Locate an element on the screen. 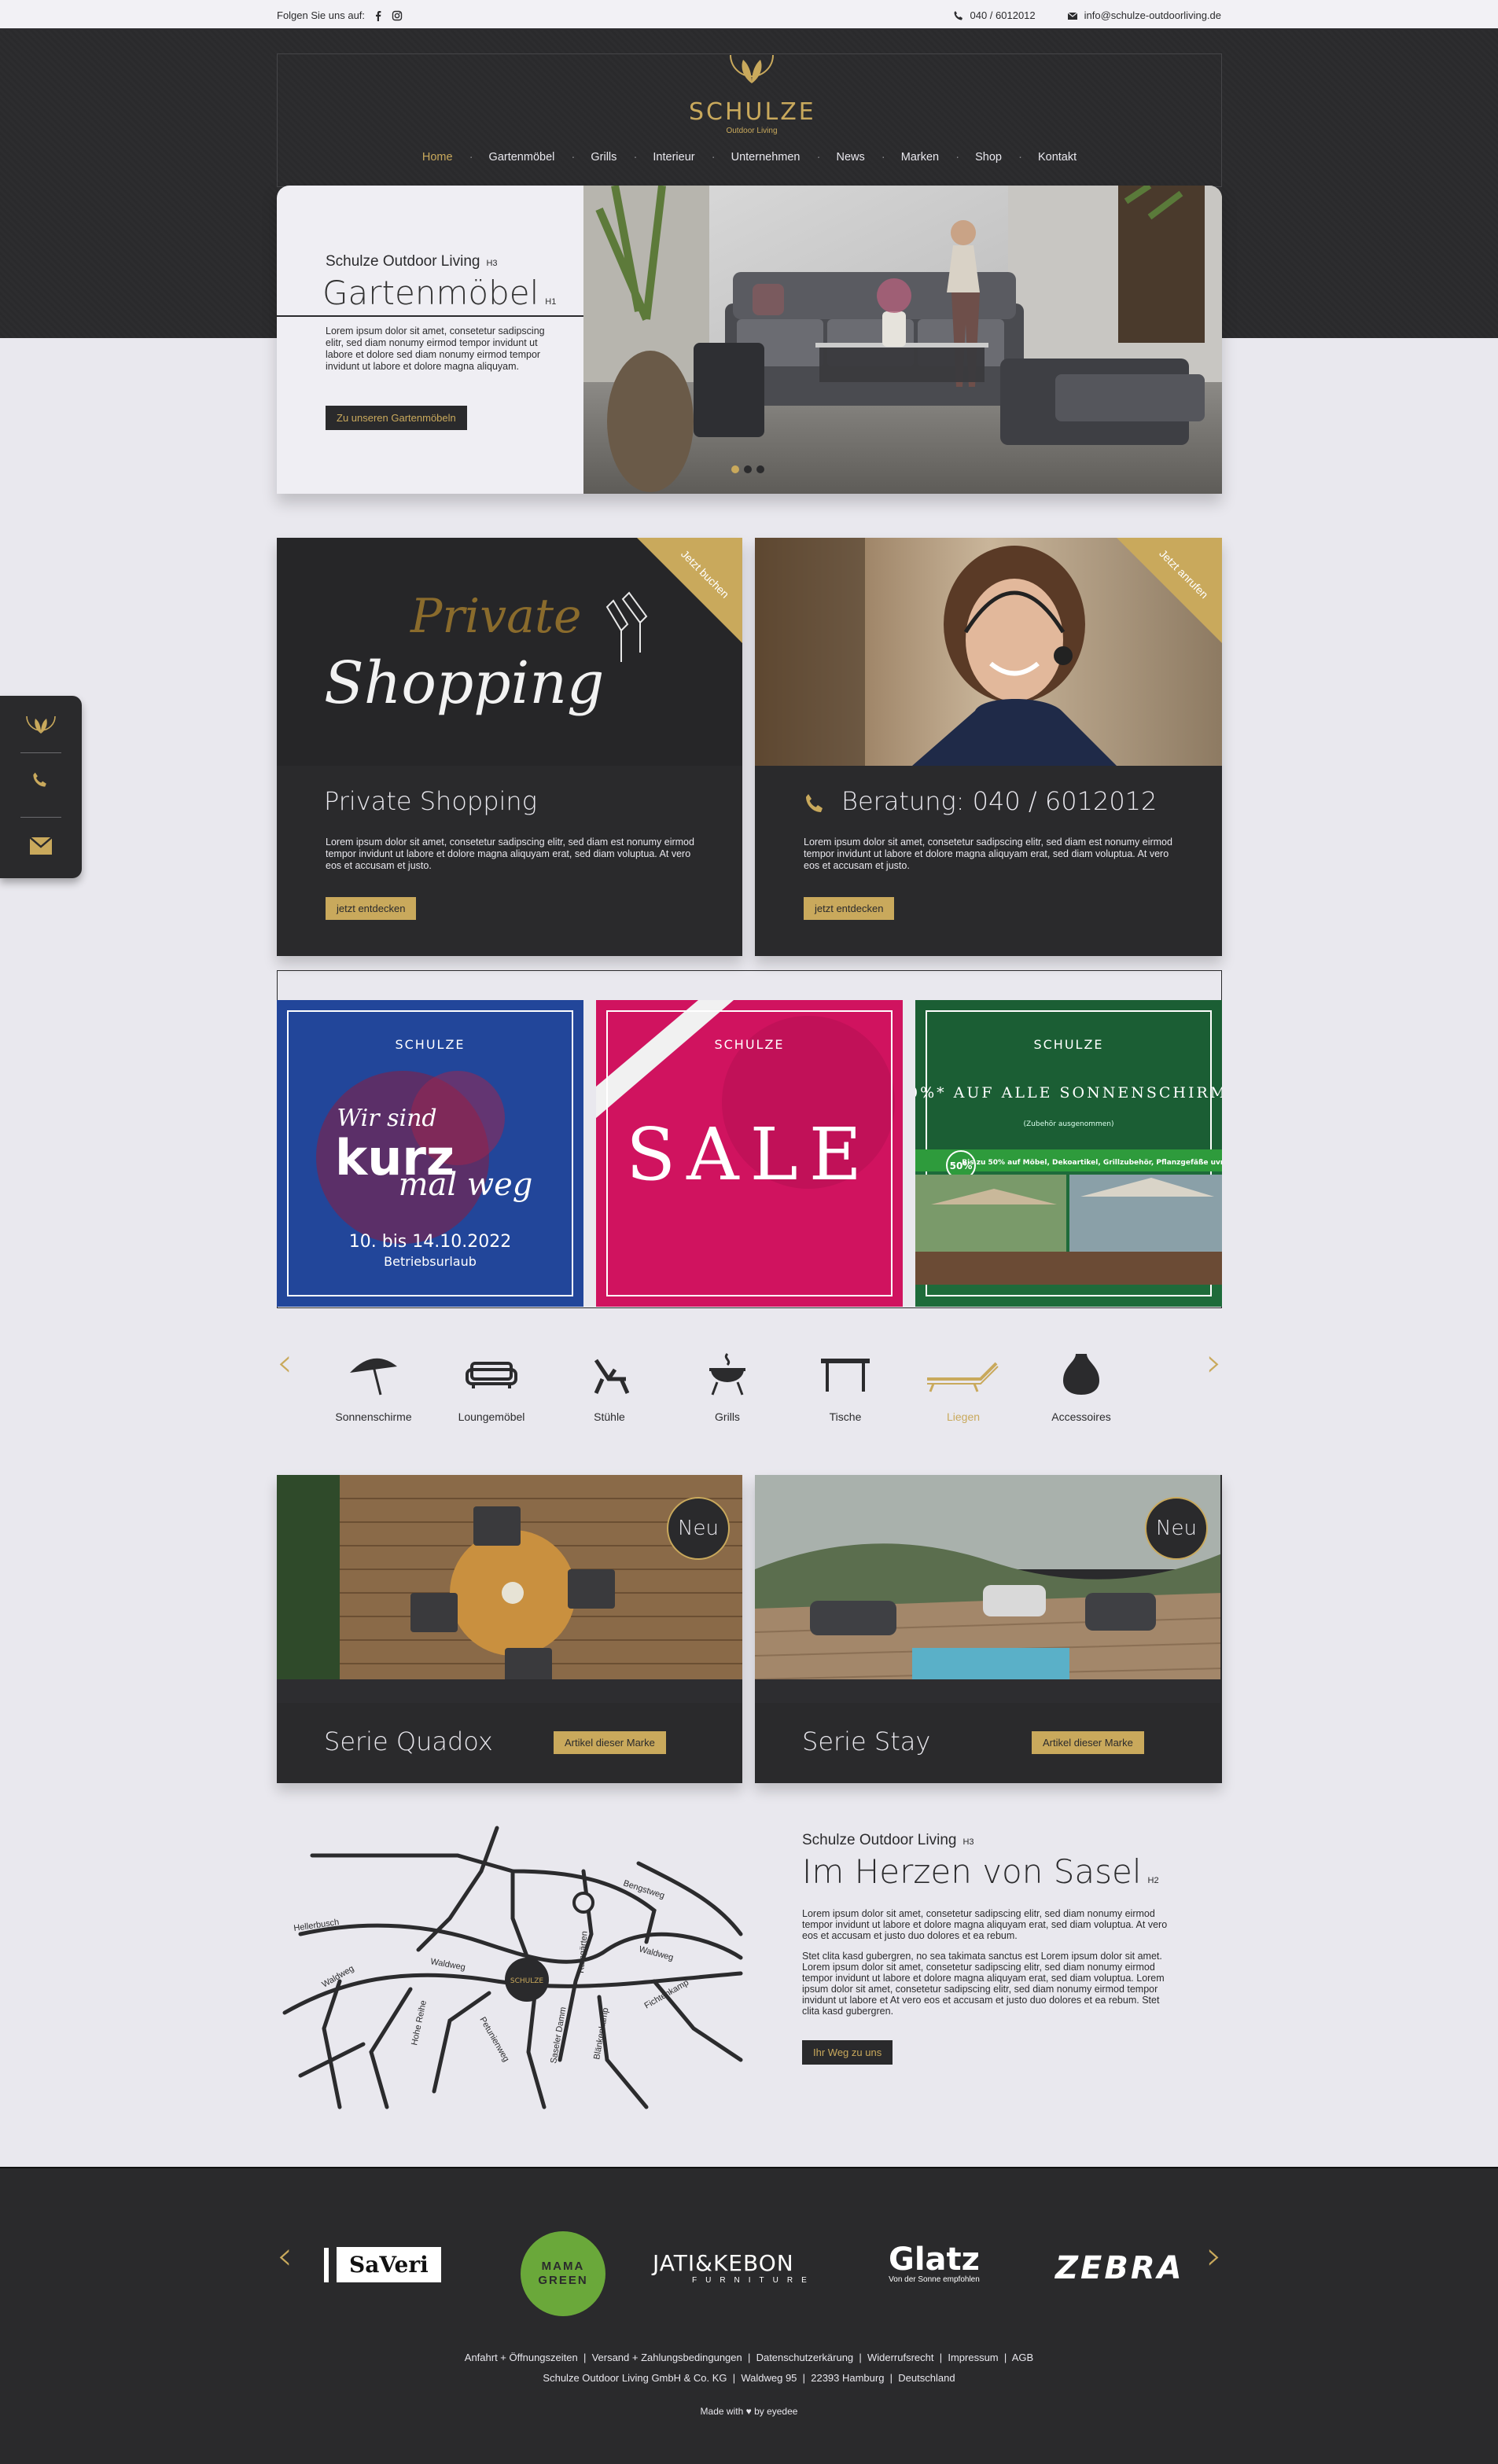 This screenshot has height=2464, width=1498. nav-shop: Shop is located at coordinates (989, 157).